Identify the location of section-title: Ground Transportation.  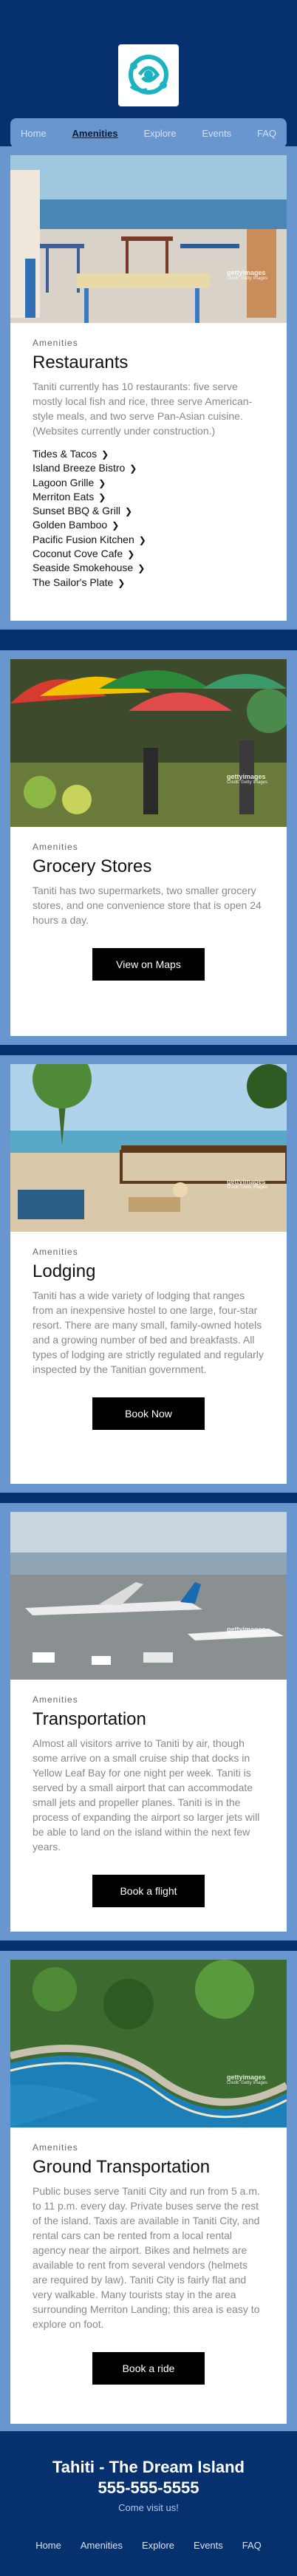
(122, 2167).